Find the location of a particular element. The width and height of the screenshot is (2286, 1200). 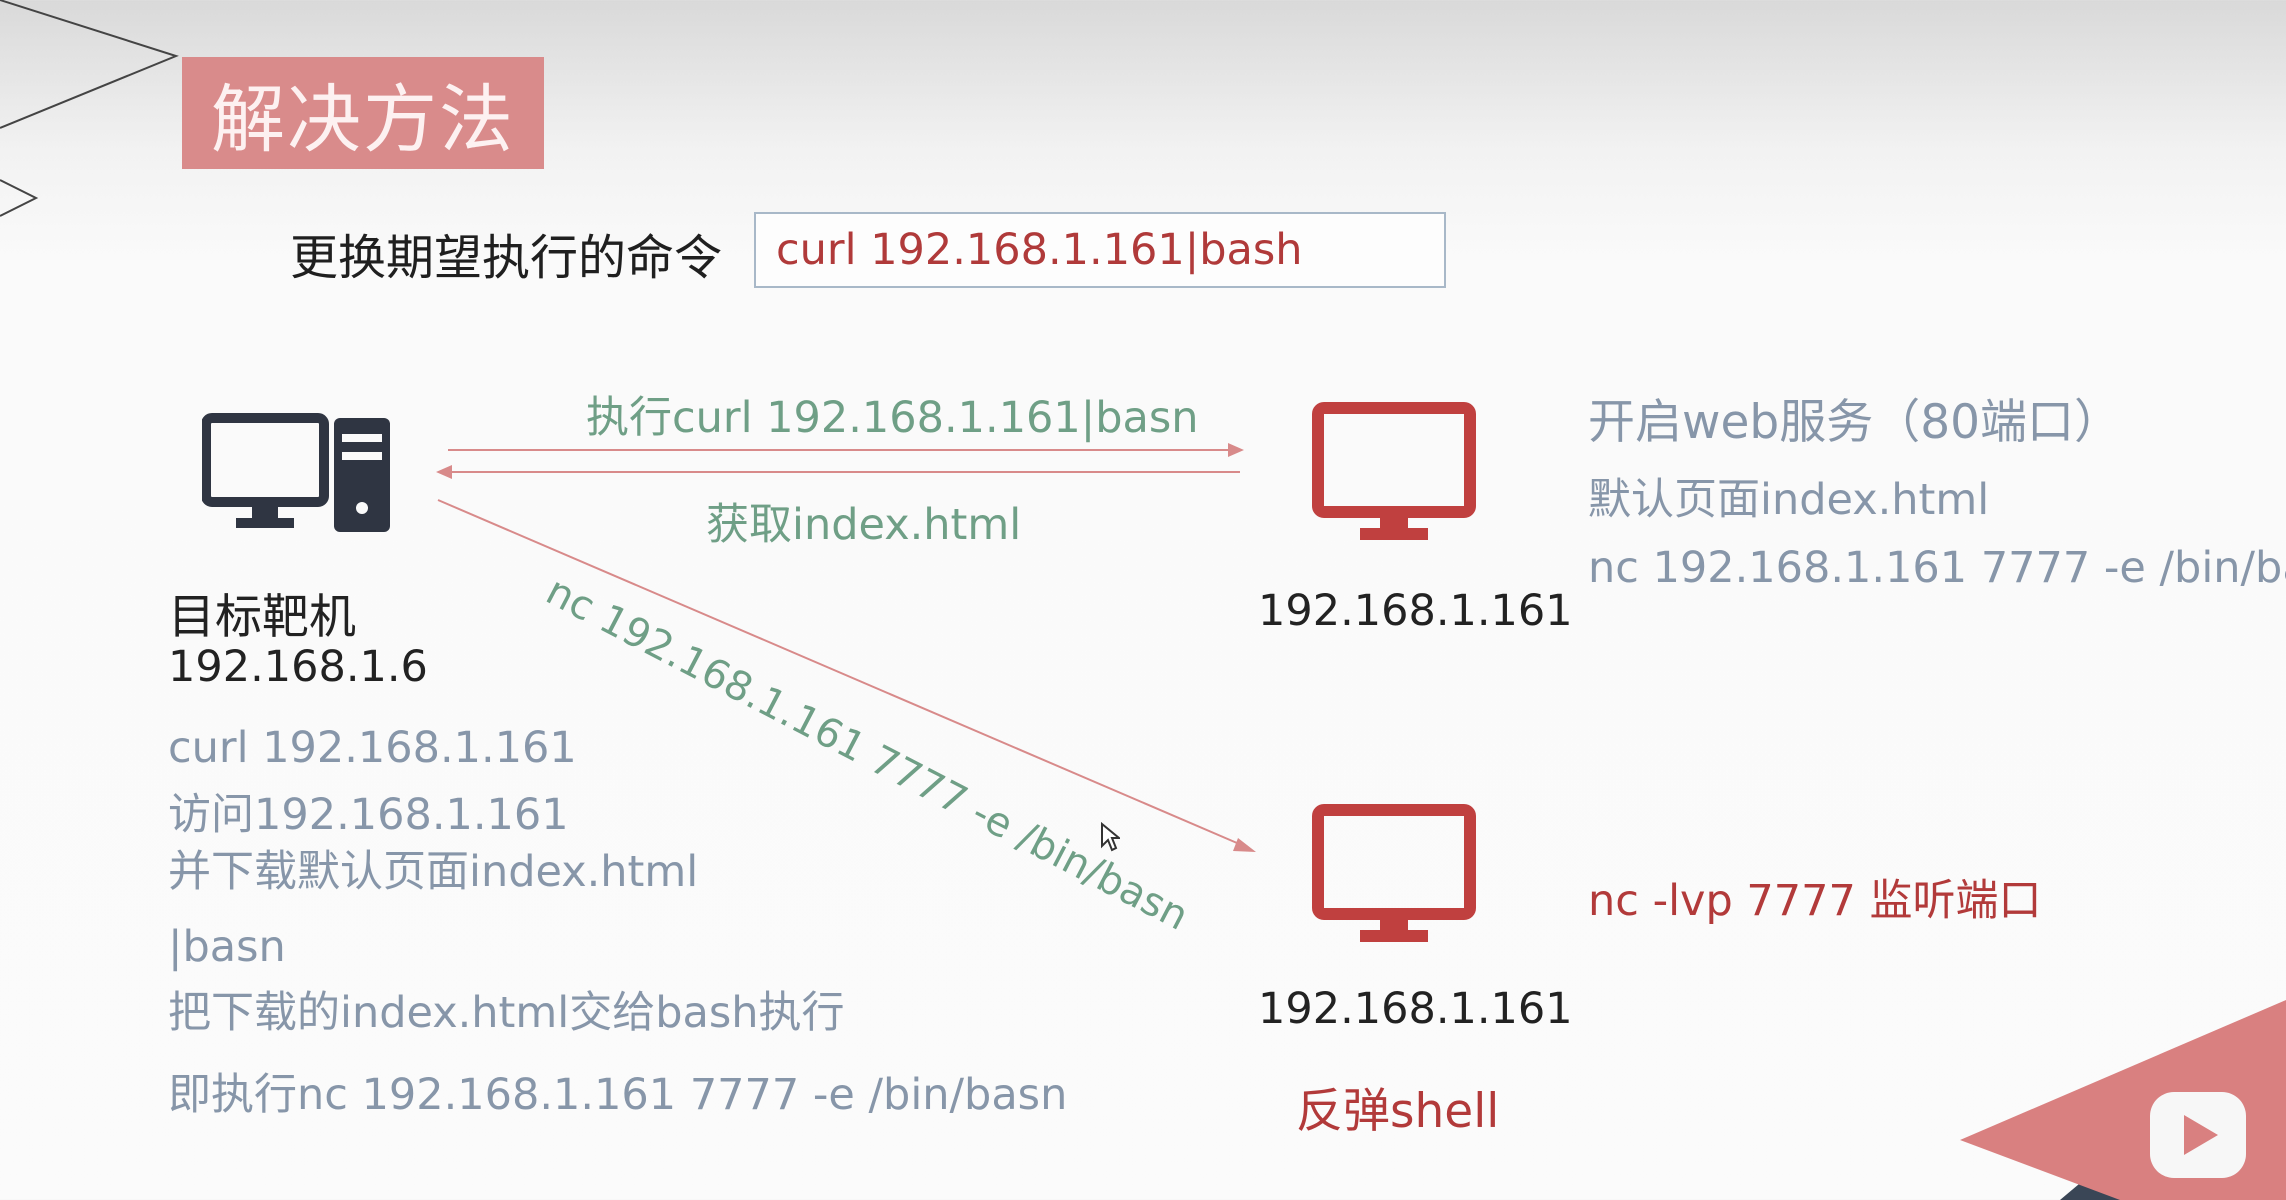

server-top-ip: 192.168.1.161 is located at coordinates (1415, 611).